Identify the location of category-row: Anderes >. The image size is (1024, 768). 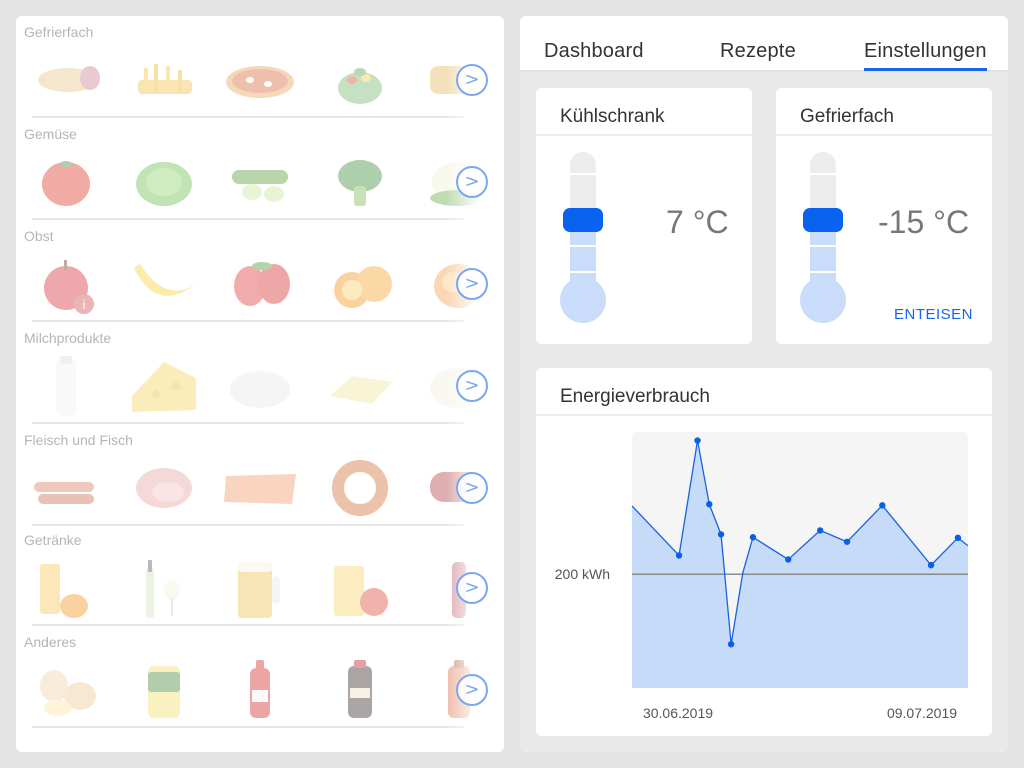
(260, 677).